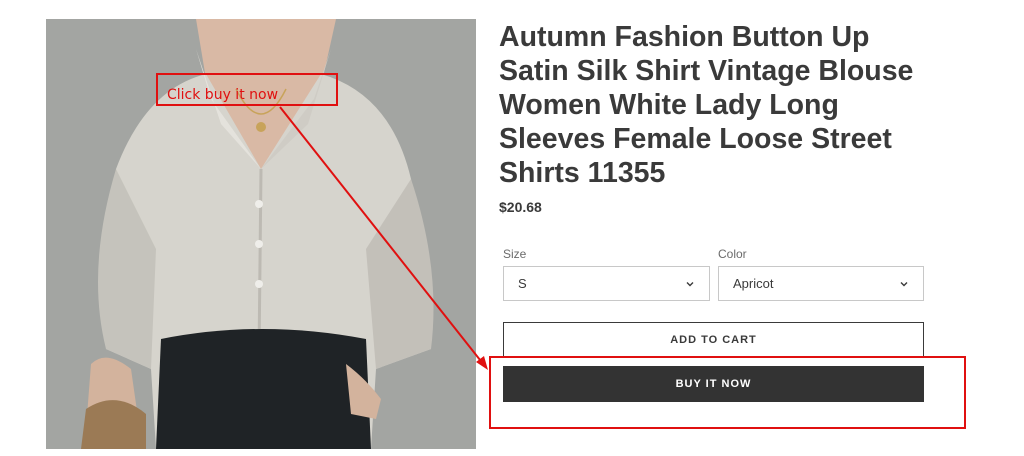  I want to click on size-label: Size, so click(515, 254).